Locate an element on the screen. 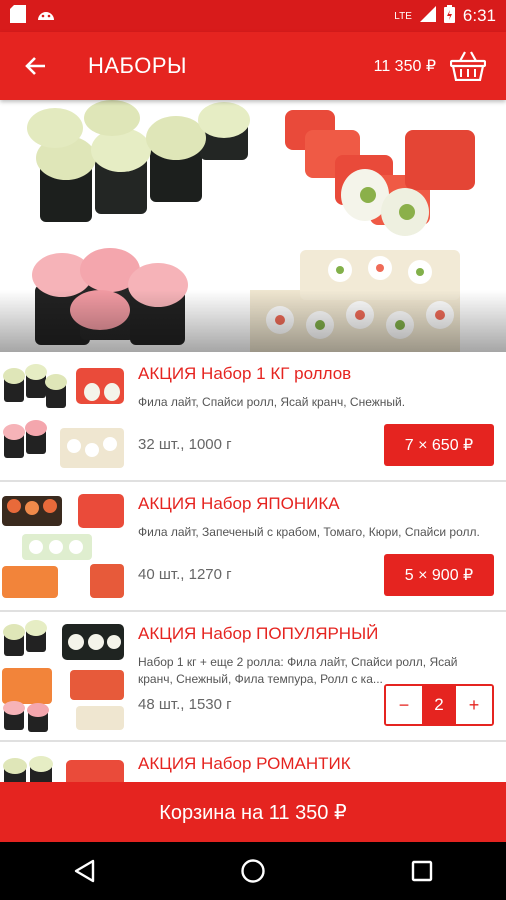 The image size is (506, 900). battery-icon is located at coordinates (449, 16).